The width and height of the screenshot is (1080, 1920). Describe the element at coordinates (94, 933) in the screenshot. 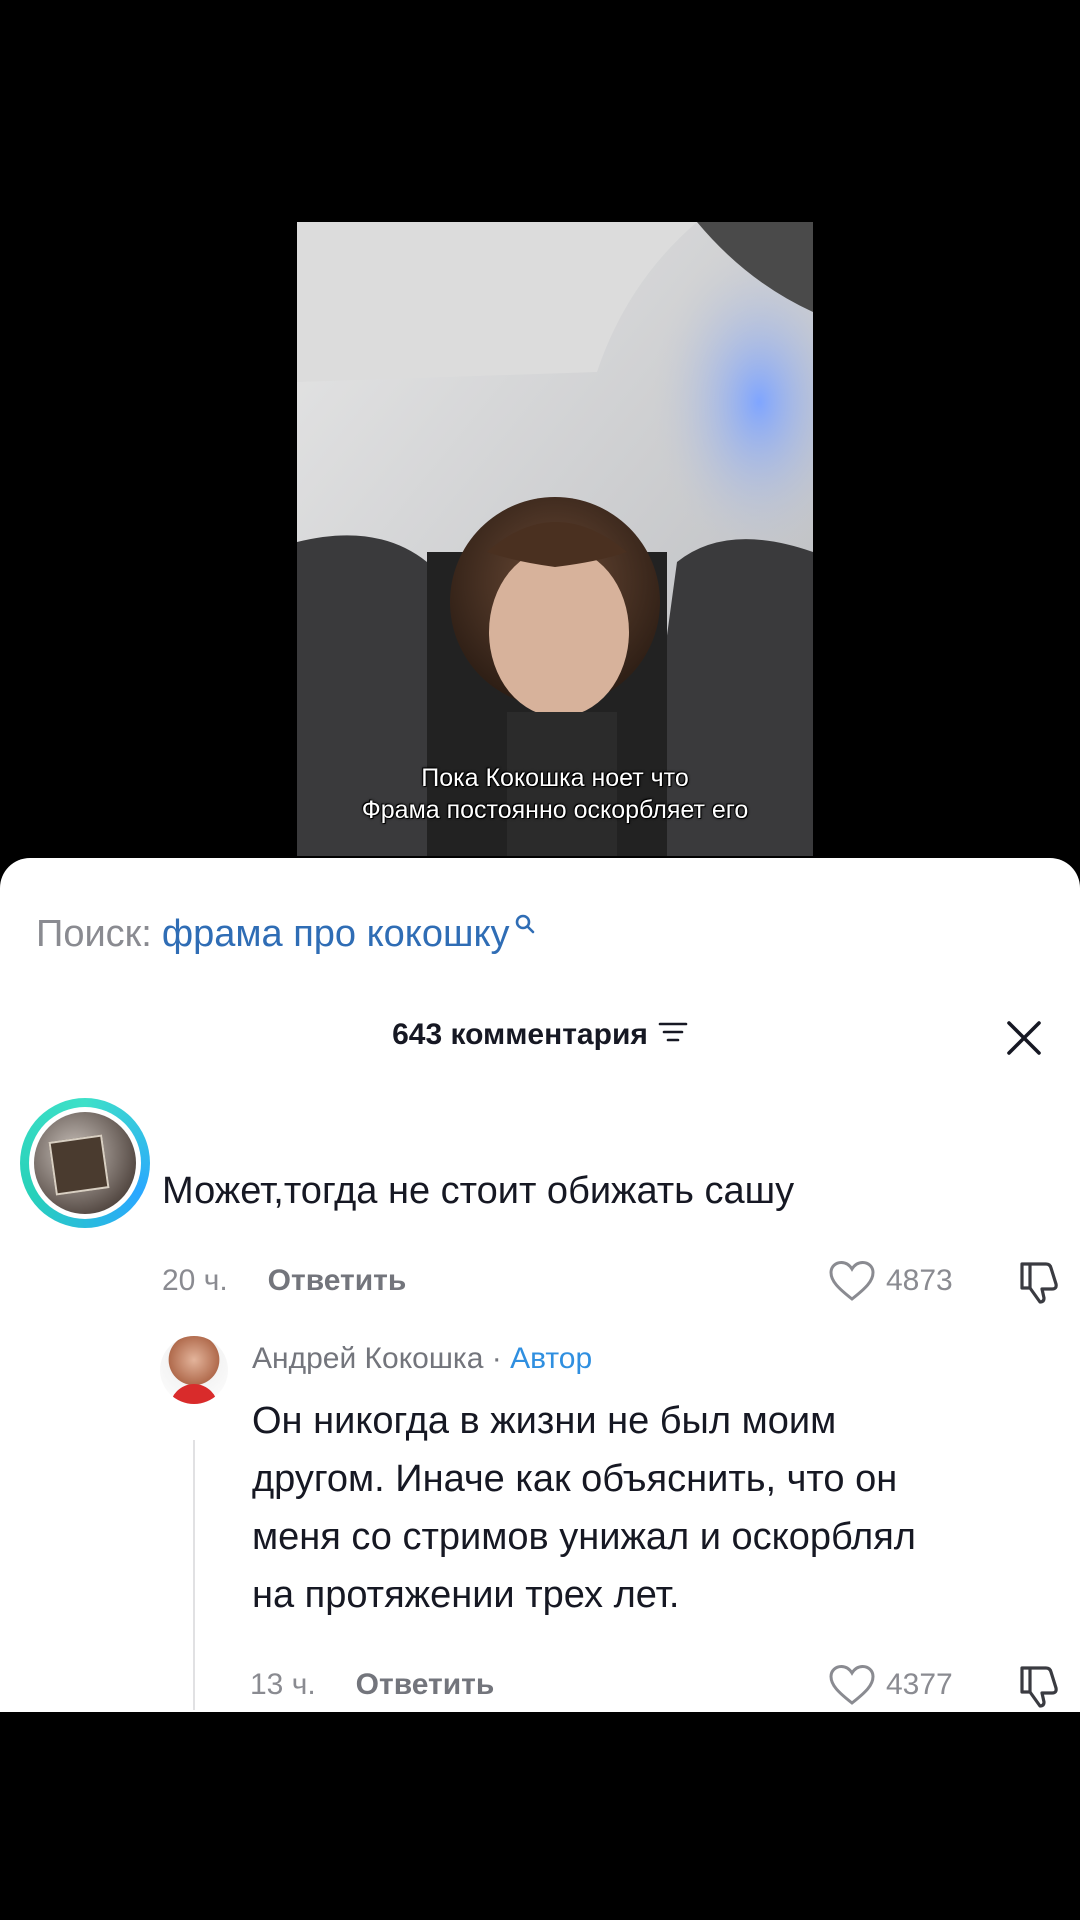

I see `search-label: Поиск:` at that location.